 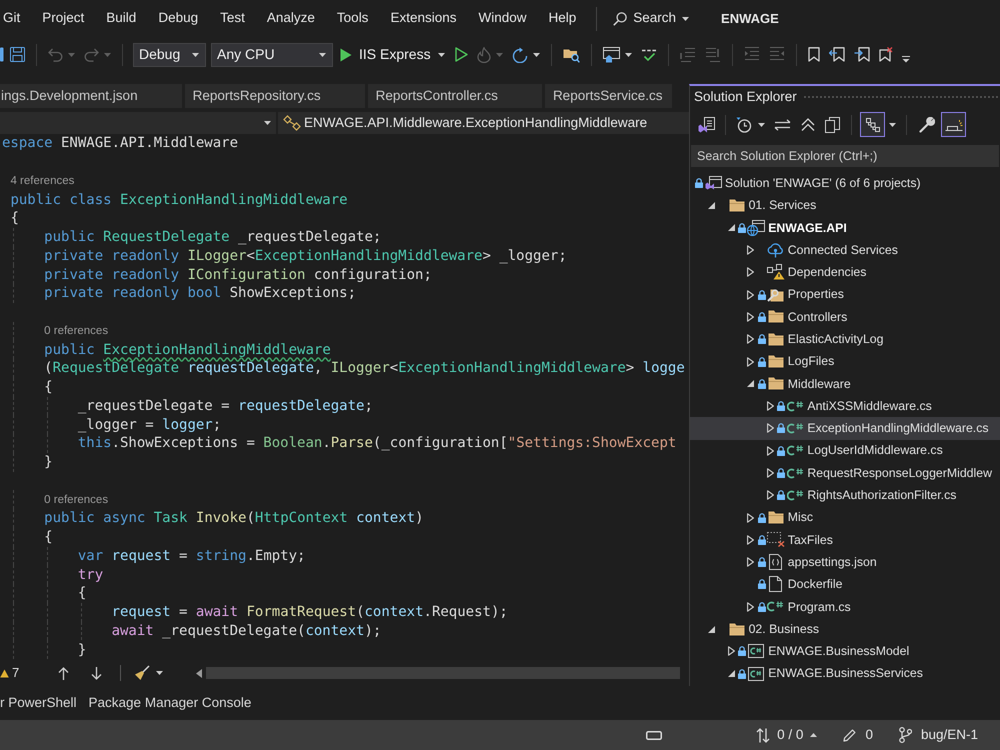 I want to click on search-button: Search, so click(x=651, y=18).